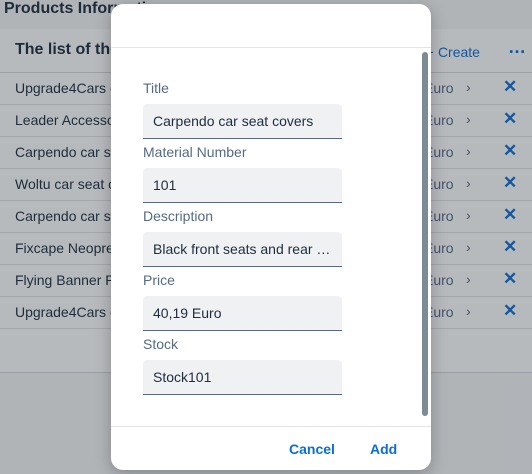 Image resolution: width=532 pixels, height=474 pixels. Describe the element at coordinates (242, 121) in the screenshot. I see `title-input: Carpendo car seat covers` at that location.